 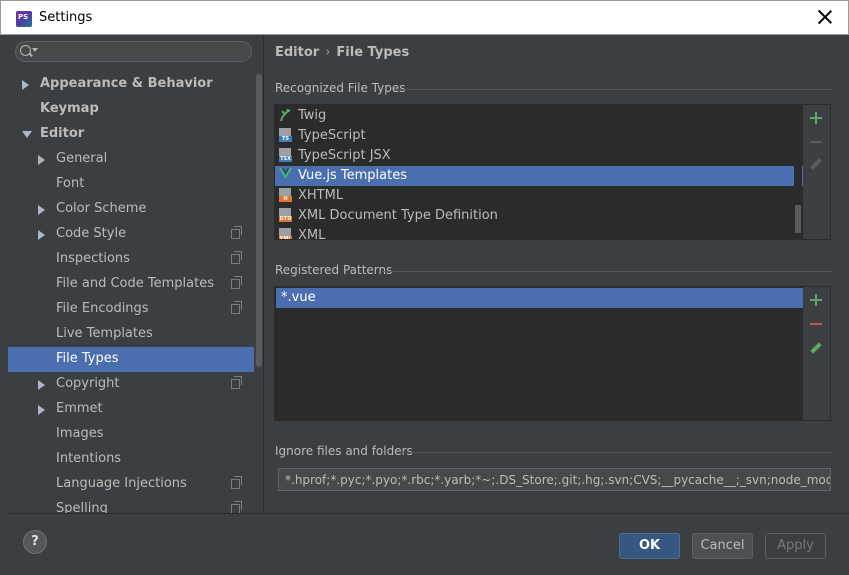 I want to click on close-icon, so click(x=825, y=17).